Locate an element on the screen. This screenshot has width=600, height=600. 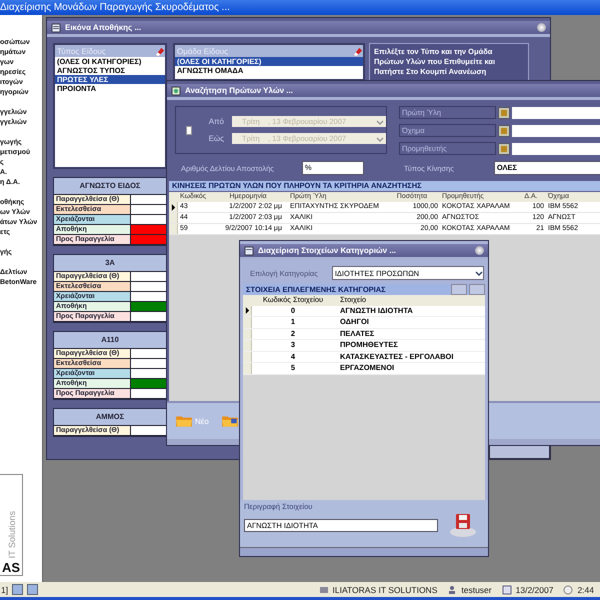
field-label: Από is located at coordinates (216, 121).